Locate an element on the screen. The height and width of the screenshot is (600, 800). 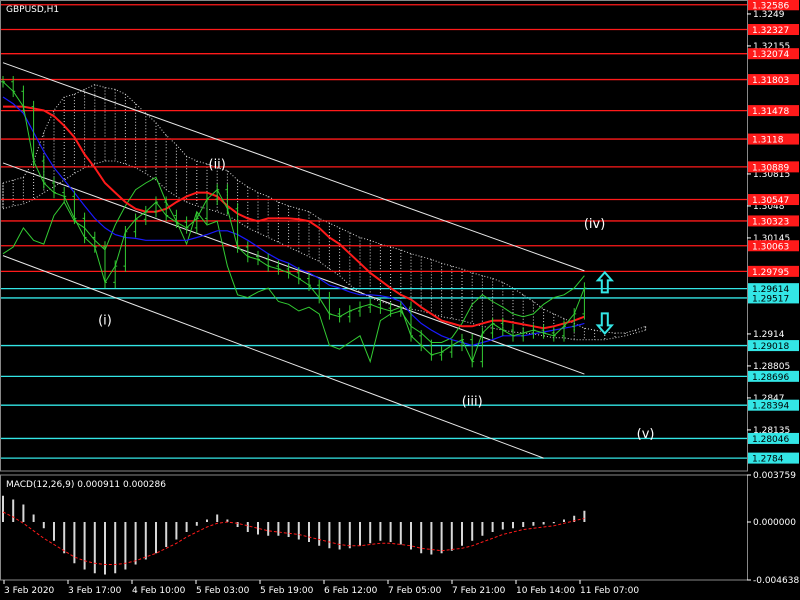
macd-title: MACD(12,26,9) 0.000911 0.000286 is located at coordinates (86, 485).